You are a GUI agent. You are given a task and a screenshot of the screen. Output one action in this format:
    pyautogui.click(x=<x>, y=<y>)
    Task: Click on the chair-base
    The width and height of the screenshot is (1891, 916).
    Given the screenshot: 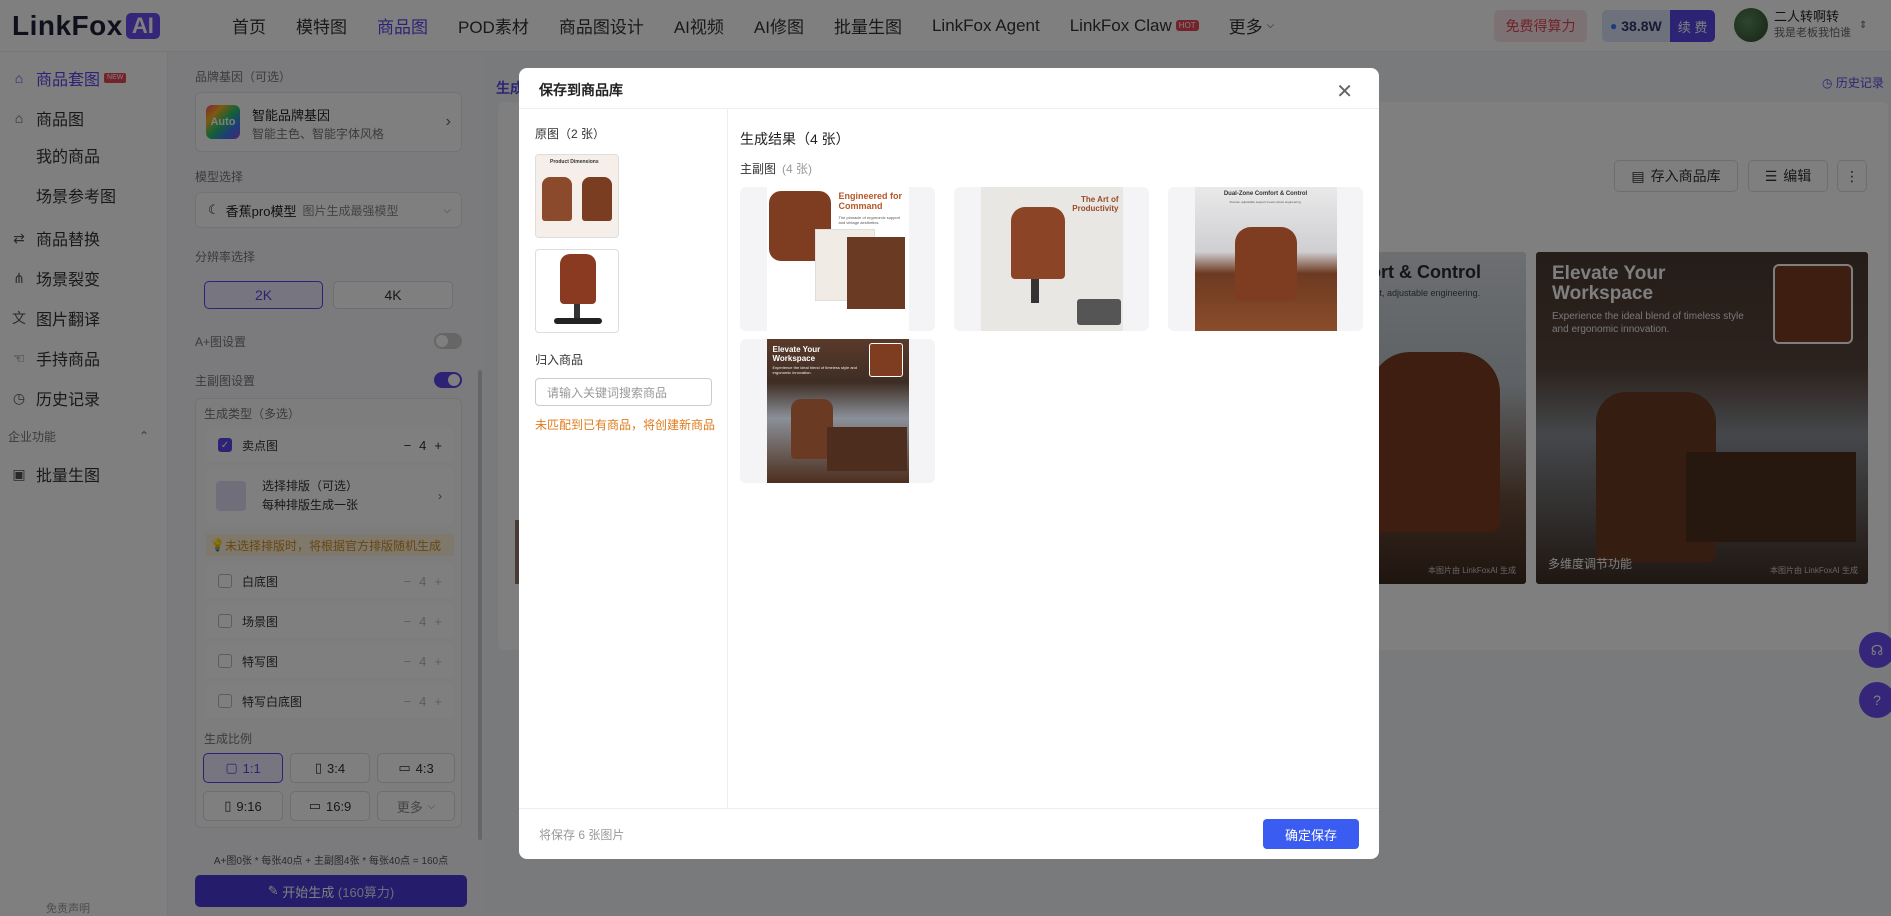 What is the action you would take?
    pyautogui.click(x=578, y=321)
    